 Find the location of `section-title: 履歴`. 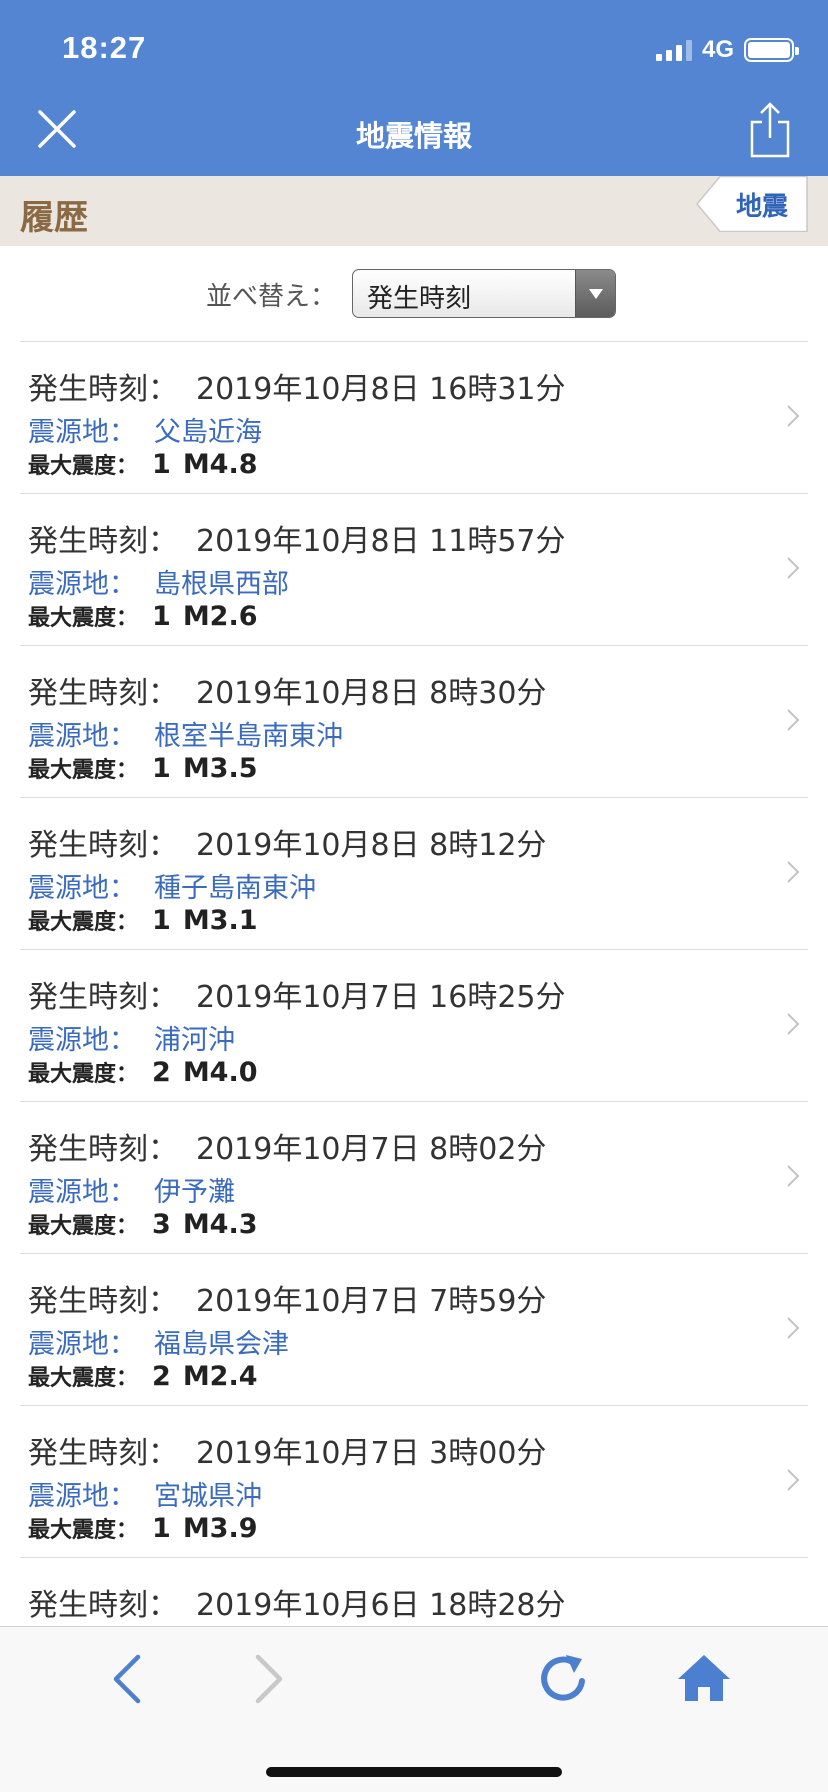

section-title: 履歴 is located at coordinates (54, 218).